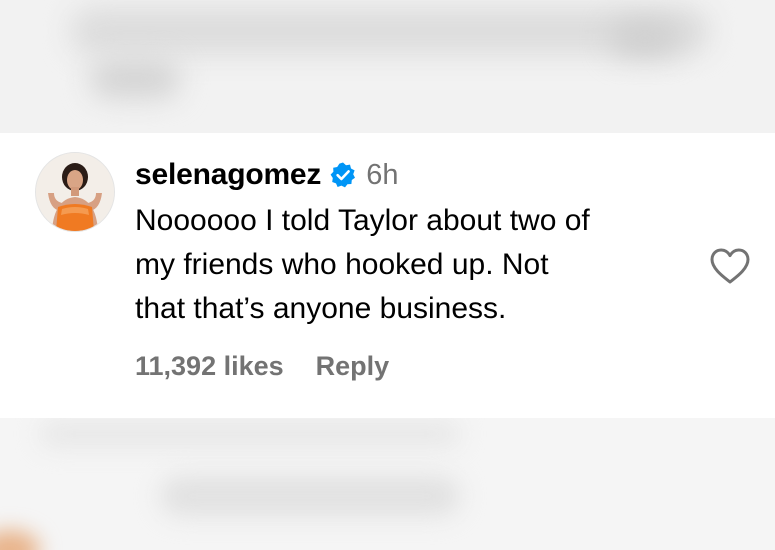 This screenshot has height=550, width=775. Describe the element at coordinates (343, 175) in the screenshot. I see `verified-badge-icon` at that location.